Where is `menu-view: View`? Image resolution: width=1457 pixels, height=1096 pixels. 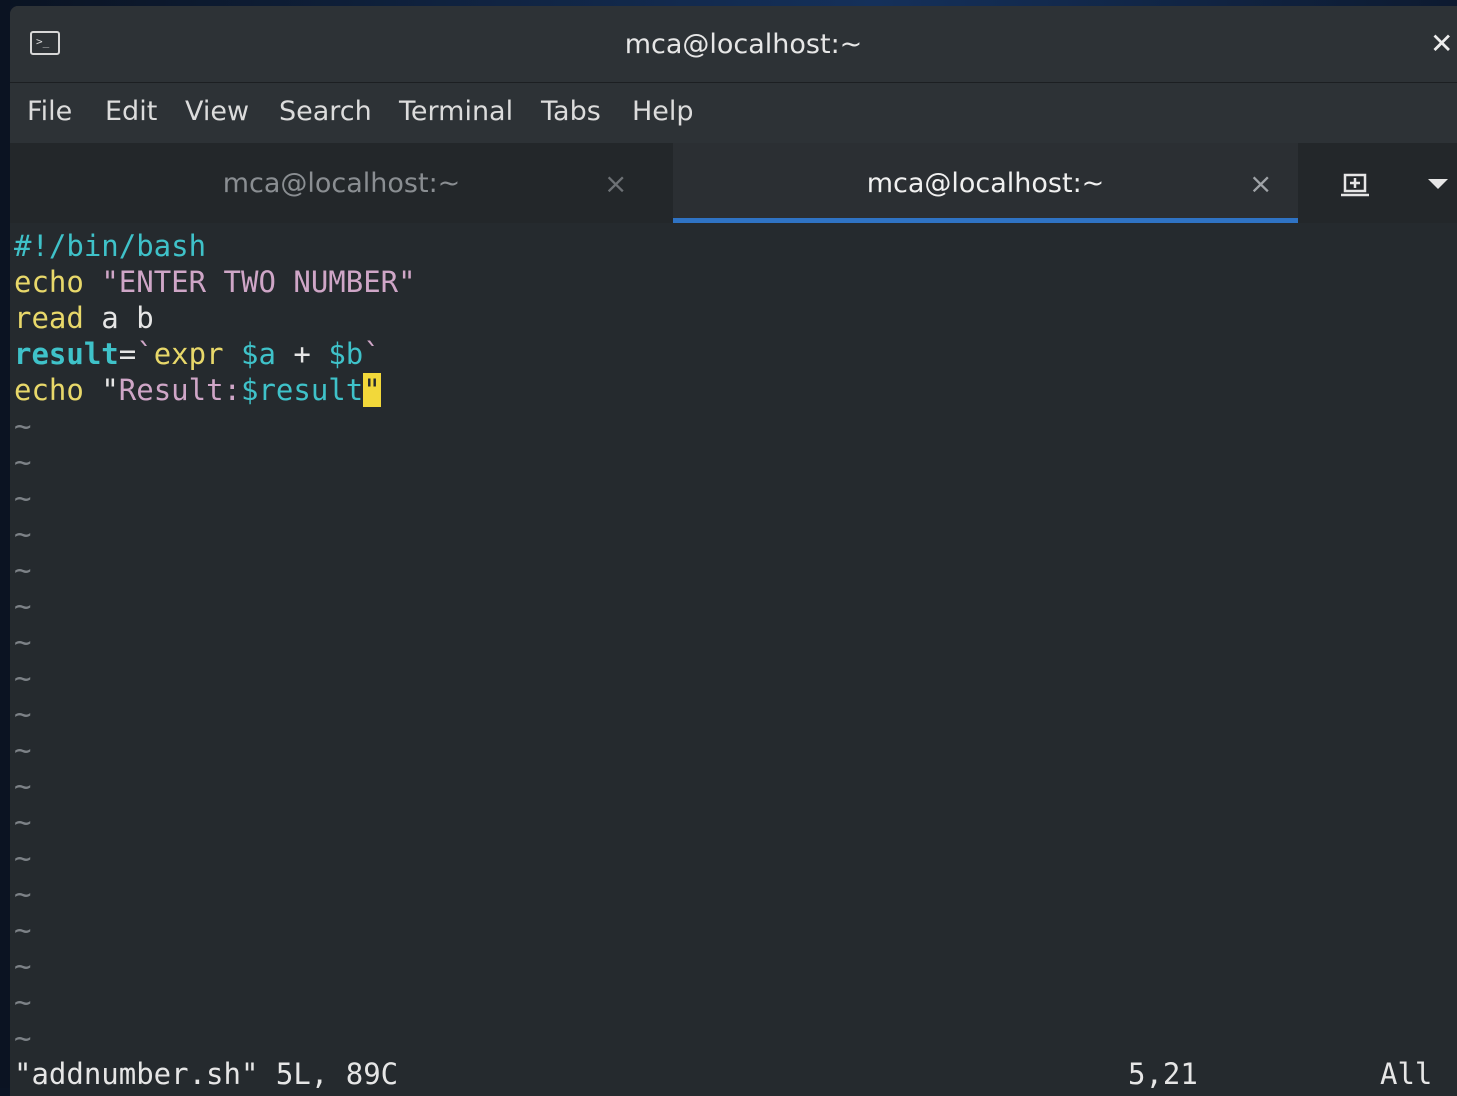 menu-view: View is located at coordinates (217, 113).